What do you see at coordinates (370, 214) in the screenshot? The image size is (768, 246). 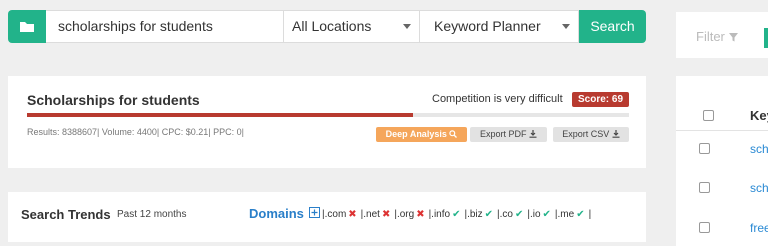 I see `tld-name: |.net` at bounding box center [370, 214].